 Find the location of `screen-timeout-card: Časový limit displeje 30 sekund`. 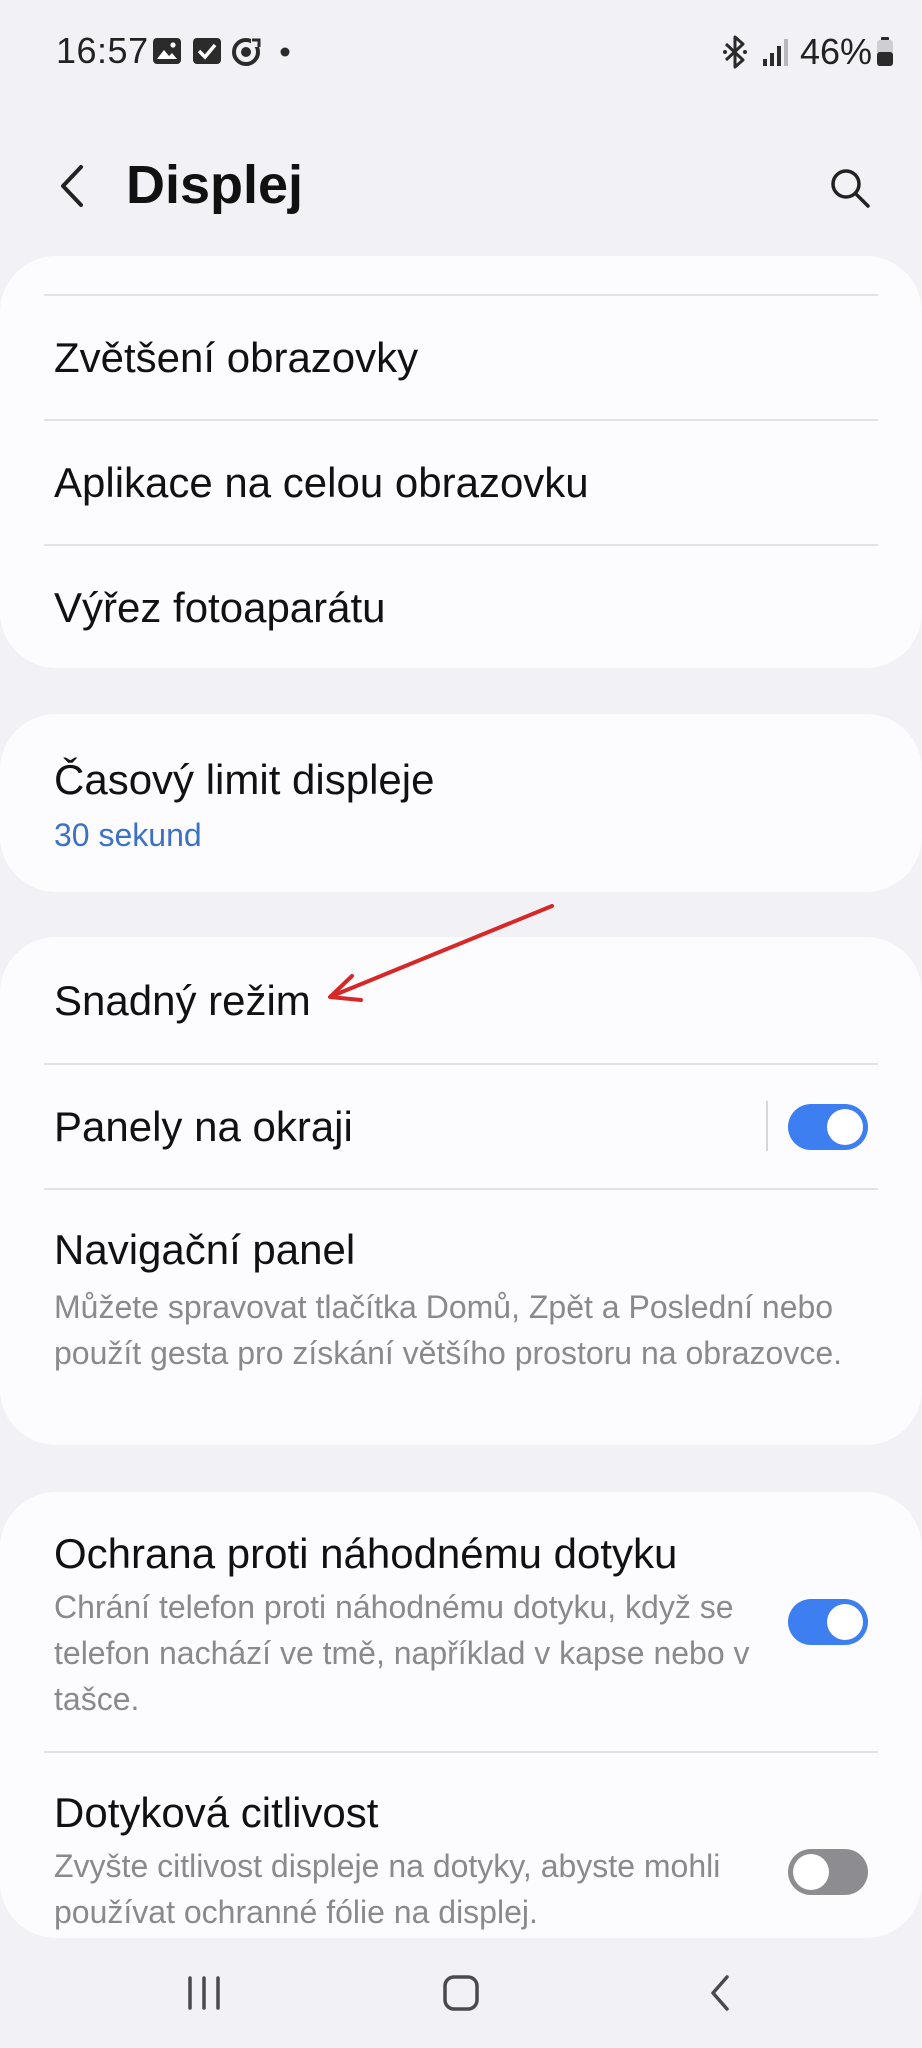

screen-timeout-card: Časový limit displeje 30 sekund is located at coordinates (461, 803).